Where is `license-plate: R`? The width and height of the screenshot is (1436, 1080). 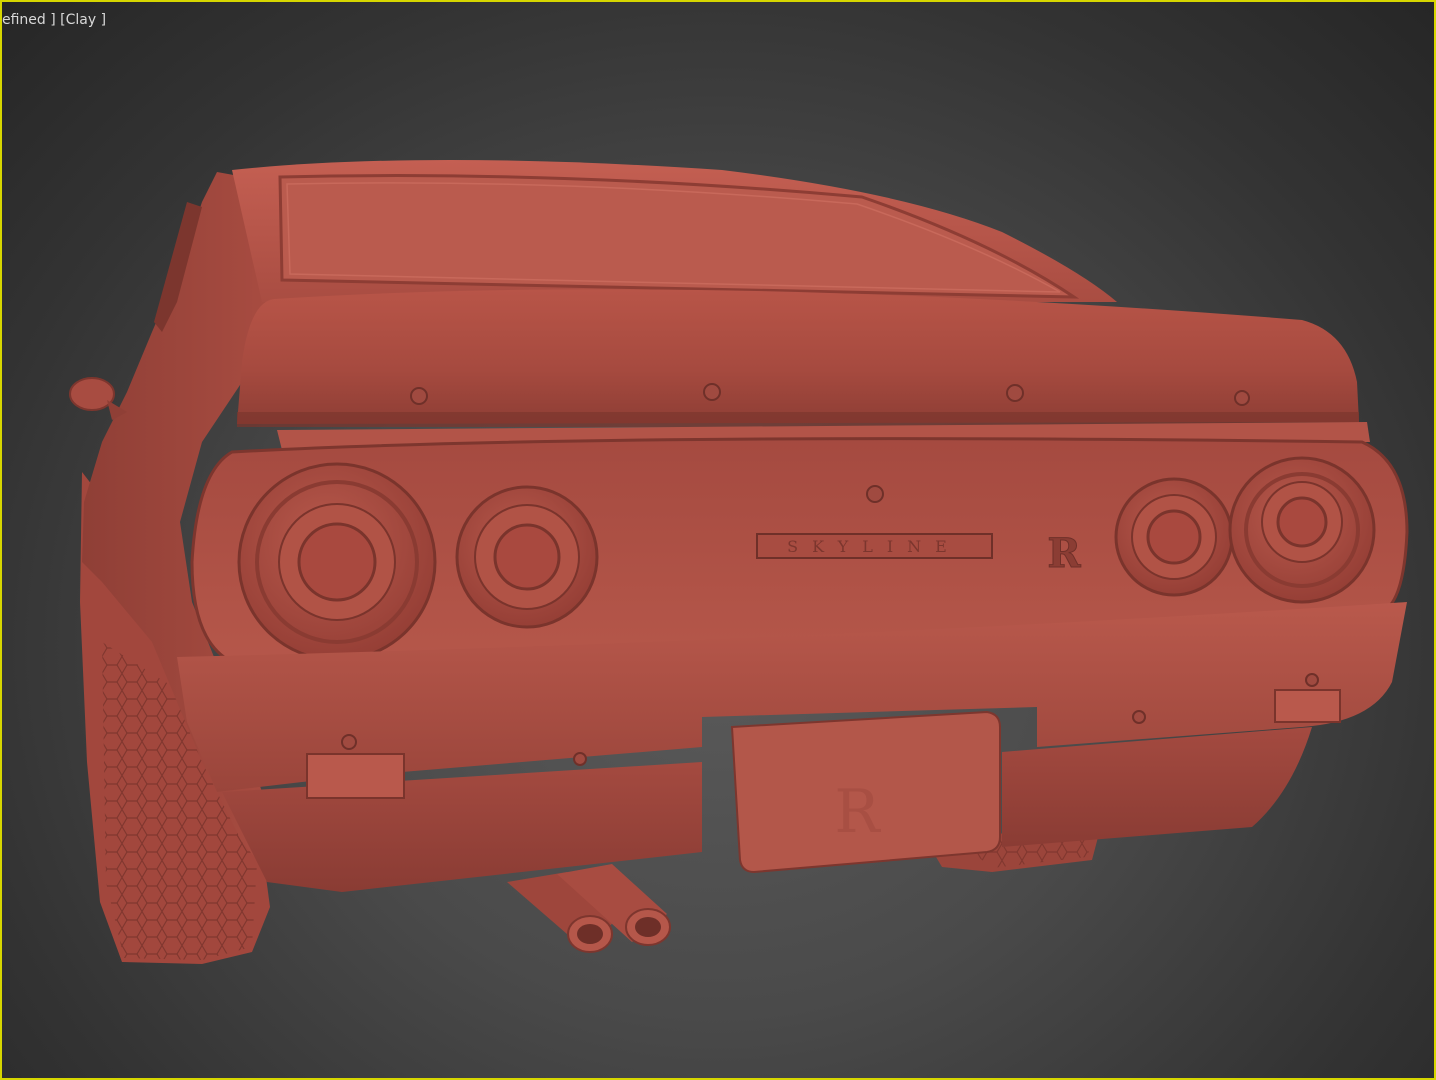
license-plate: R is located at coordinates (865, 792).